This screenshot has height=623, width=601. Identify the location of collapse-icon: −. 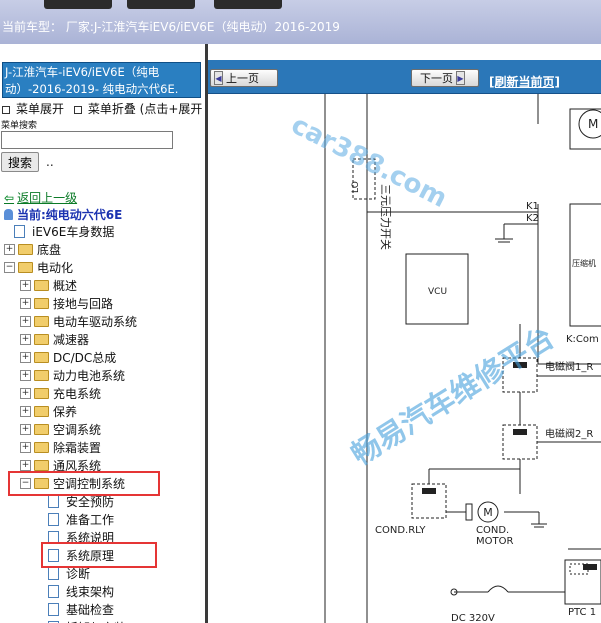
(9, 267).